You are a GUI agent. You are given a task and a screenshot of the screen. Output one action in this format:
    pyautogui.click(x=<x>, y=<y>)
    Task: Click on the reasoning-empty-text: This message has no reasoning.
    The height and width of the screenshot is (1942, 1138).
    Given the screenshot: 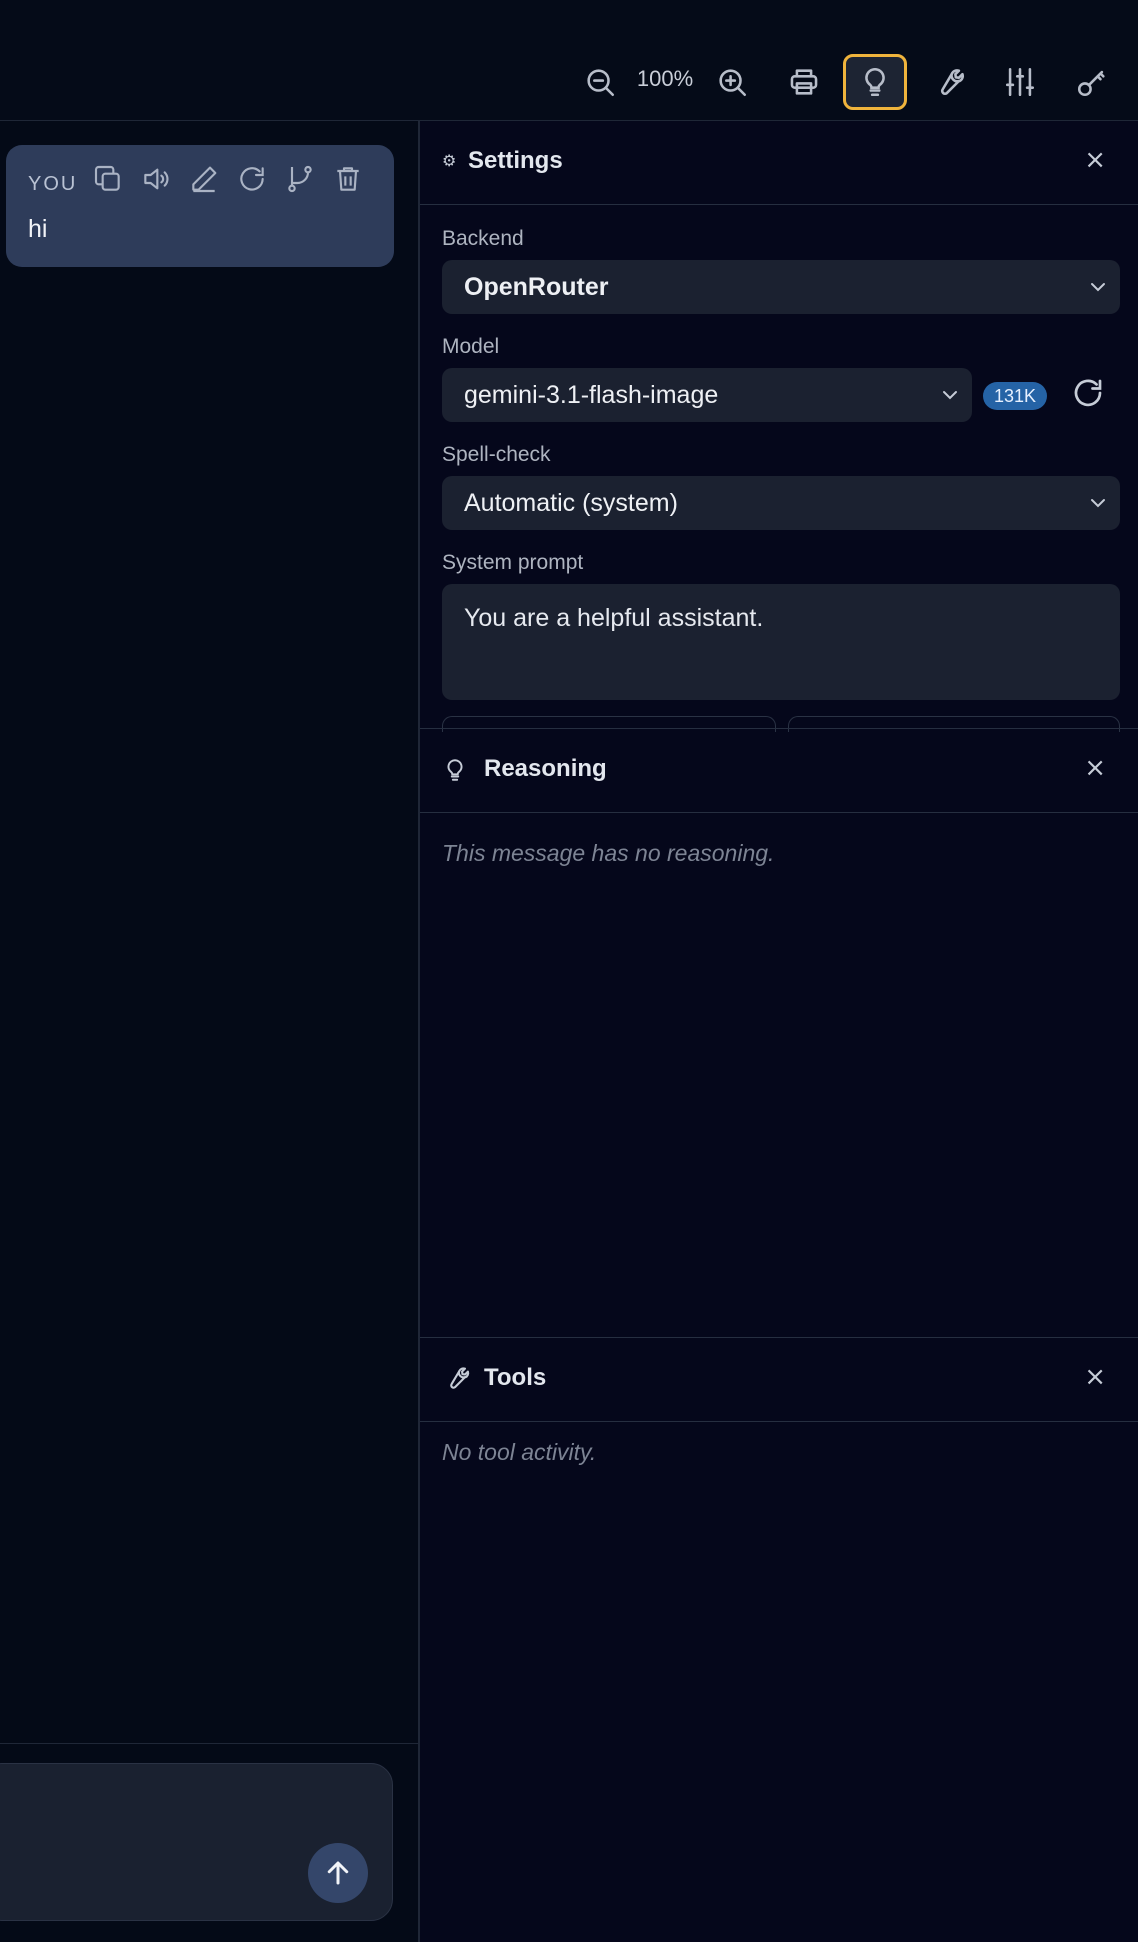 What is the action you would take?
    pyautogui.click(x=608, y=853)
    